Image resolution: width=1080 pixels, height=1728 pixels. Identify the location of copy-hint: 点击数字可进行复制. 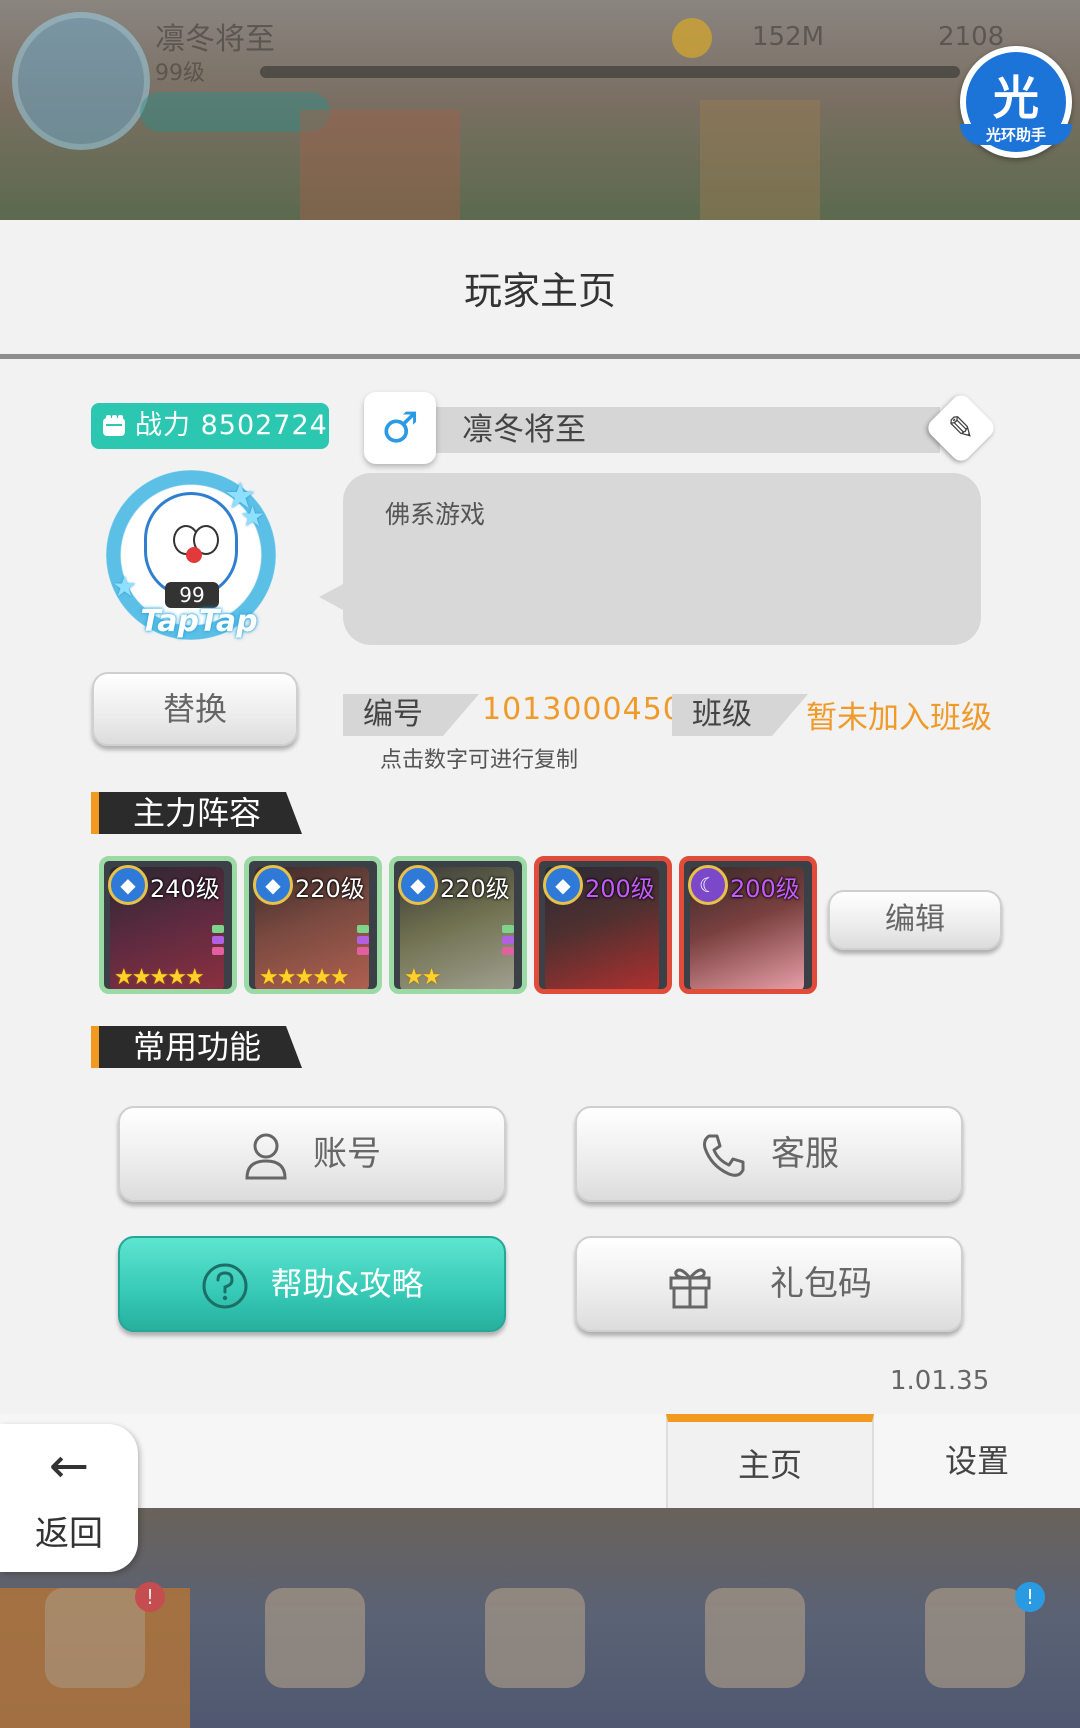
(479, 760).